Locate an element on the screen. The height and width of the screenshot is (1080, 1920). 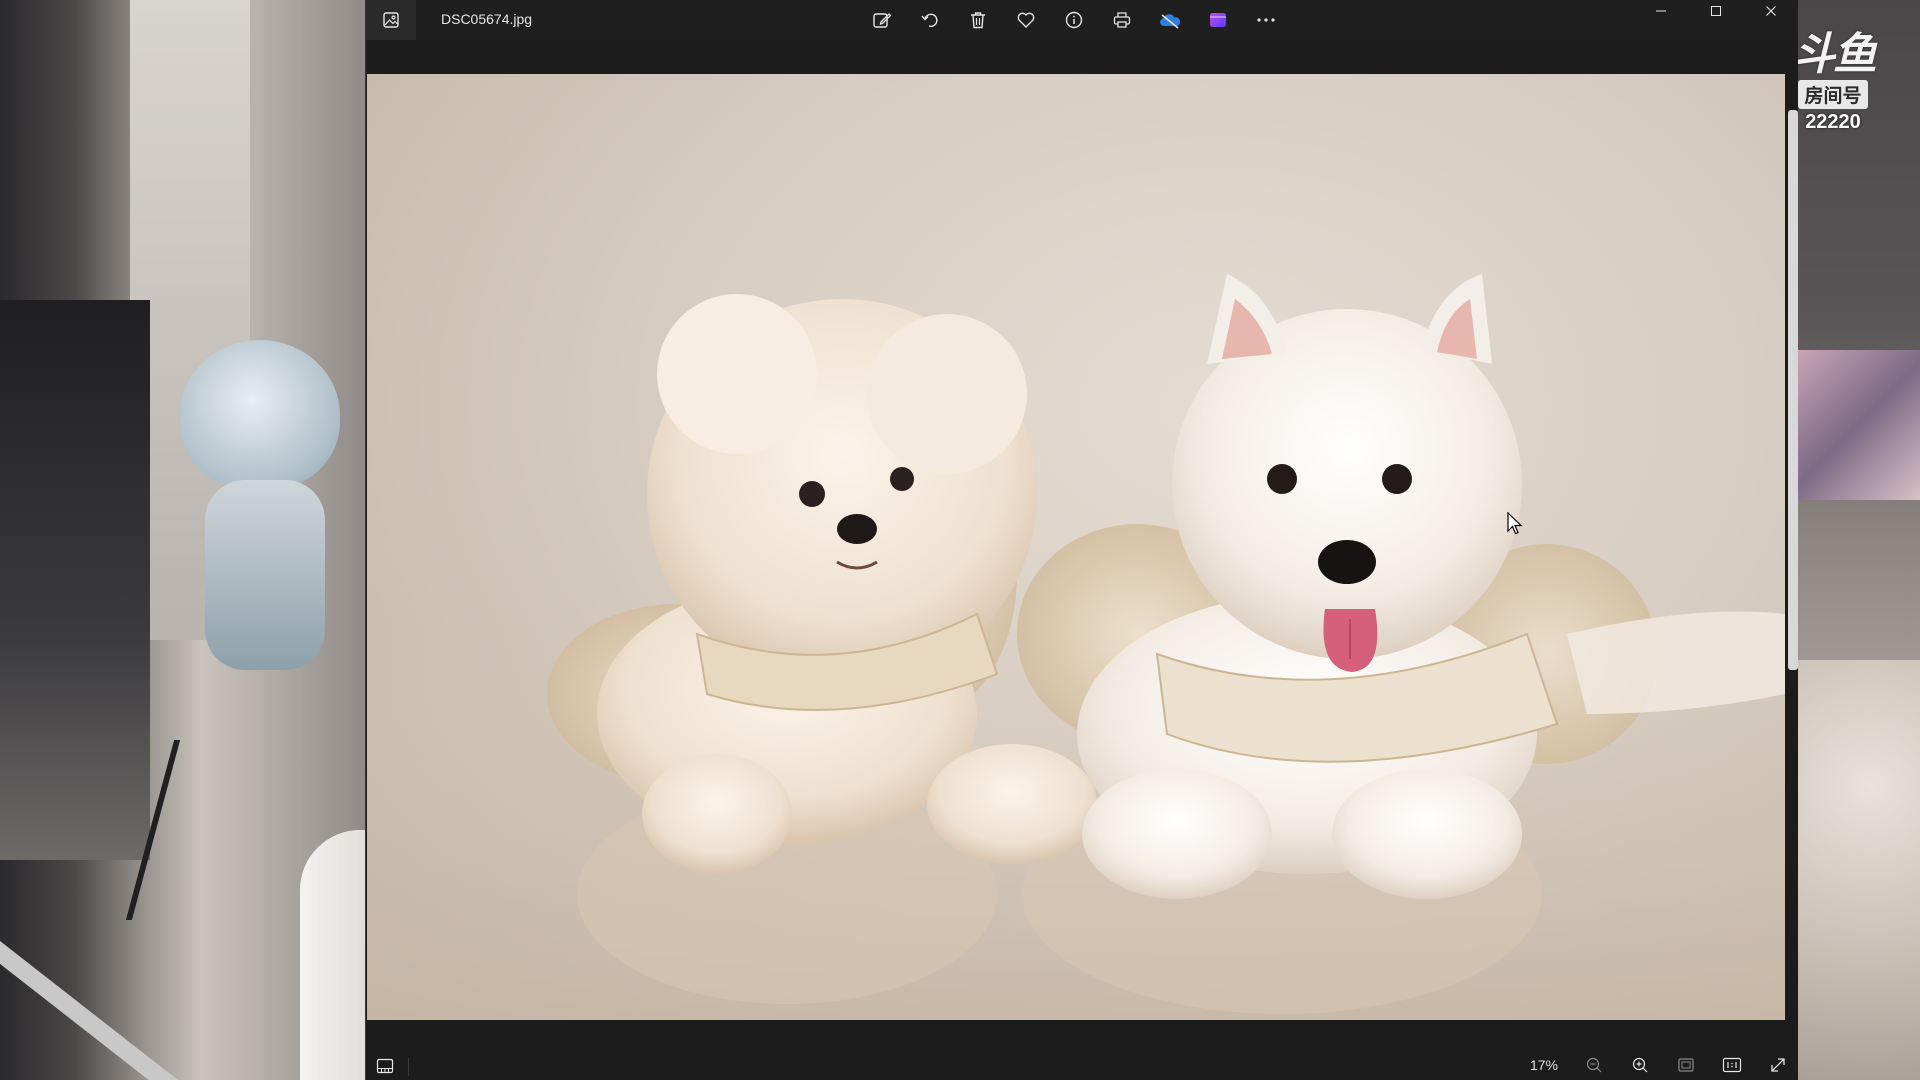
more-icon is located at coordinates (1266, 20).